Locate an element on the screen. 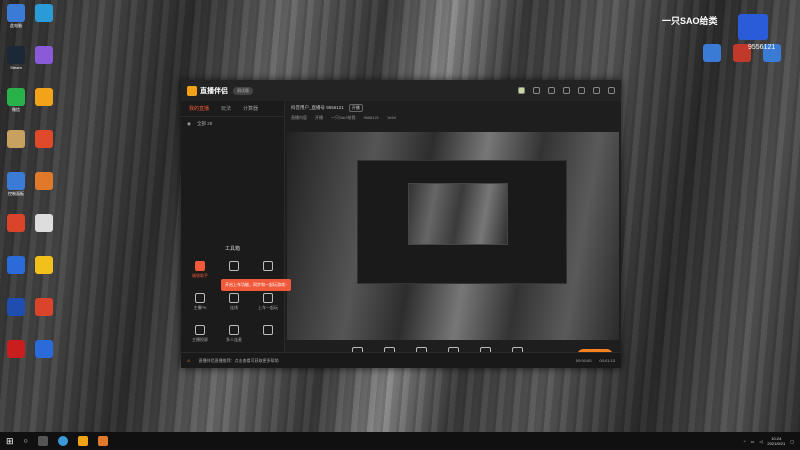 Image resolution: width=800 pixels, height=450 pixels. room-meta-item: 9556121 is located at coordinates (371, 117).